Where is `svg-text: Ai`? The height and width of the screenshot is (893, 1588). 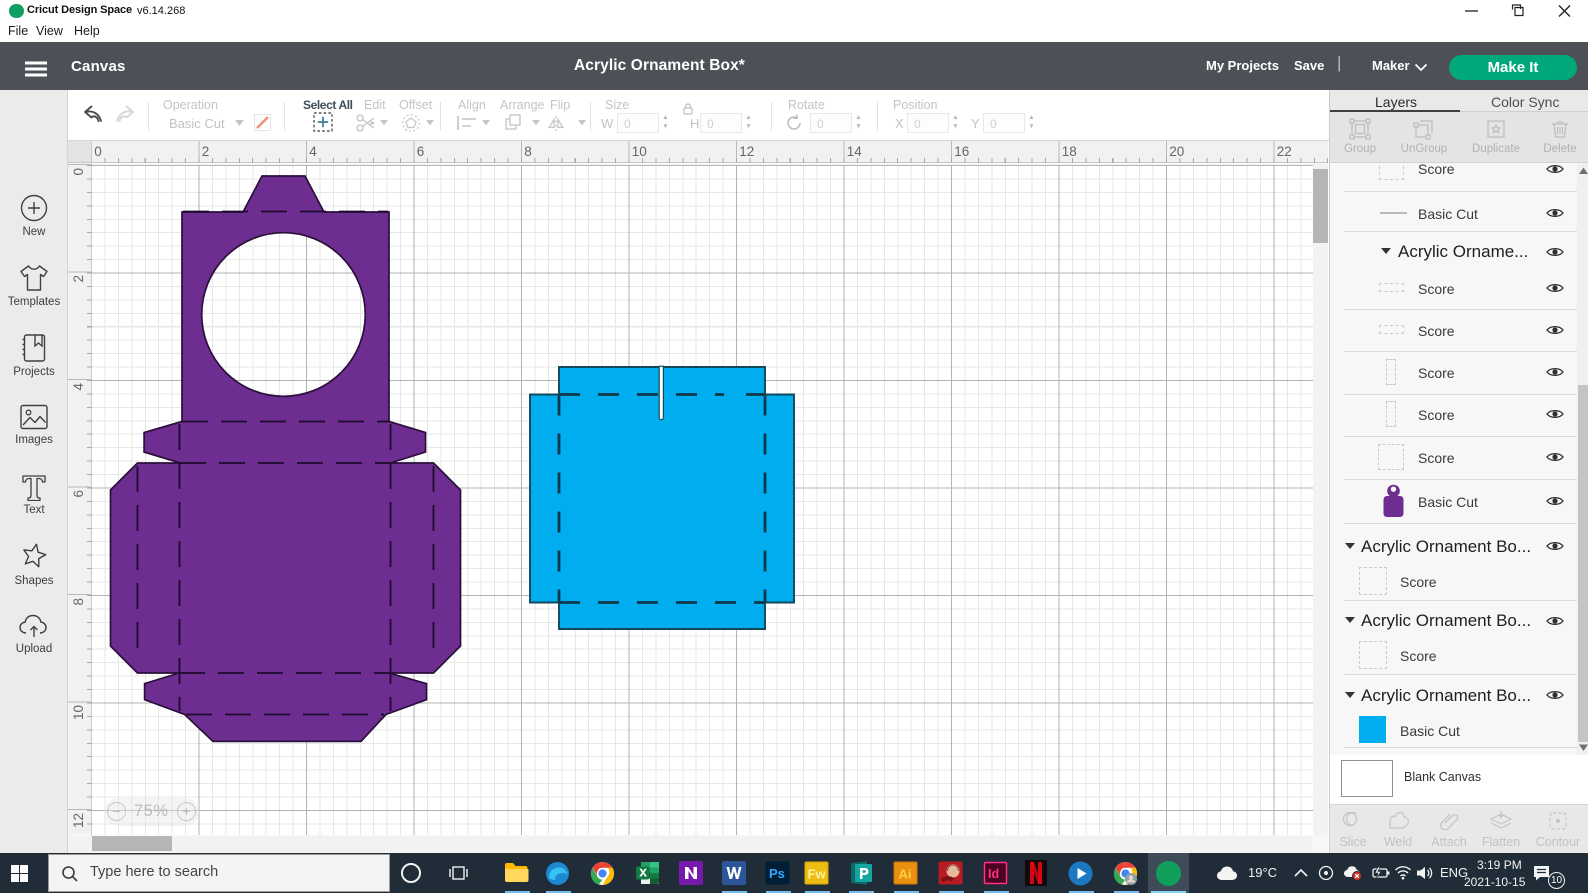
svg-text: Ai is located at coordinates (905, 874).